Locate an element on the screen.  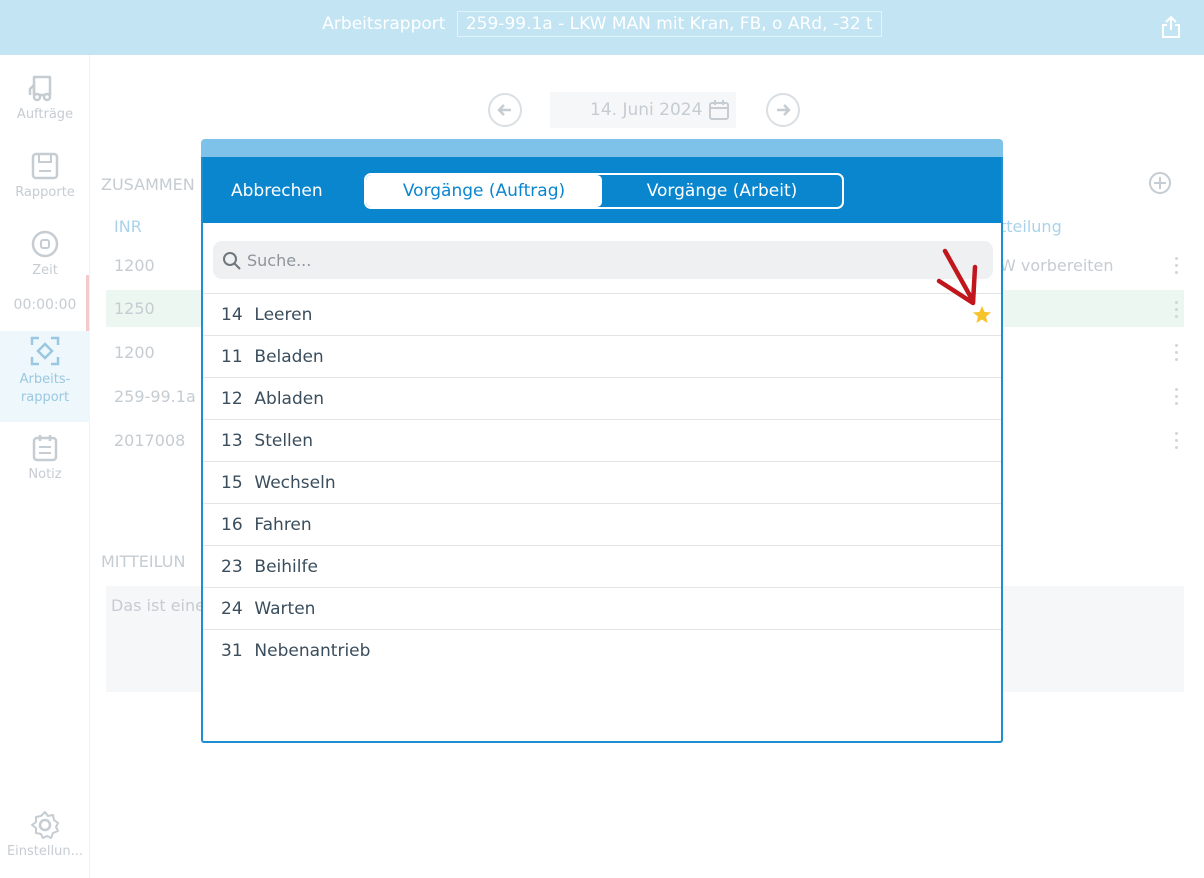
list-item: 15 Wechseln is located at coordinates (602, 482).